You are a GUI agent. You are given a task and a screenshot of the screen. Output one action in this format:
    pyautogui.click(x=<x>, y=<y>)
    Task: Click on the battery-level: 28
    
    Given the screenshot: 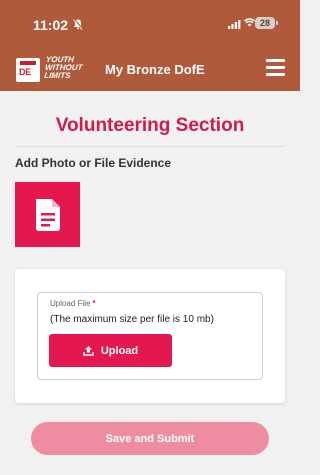 What is the action you would take?
    pyautogui.click(x=264, y=23)
    